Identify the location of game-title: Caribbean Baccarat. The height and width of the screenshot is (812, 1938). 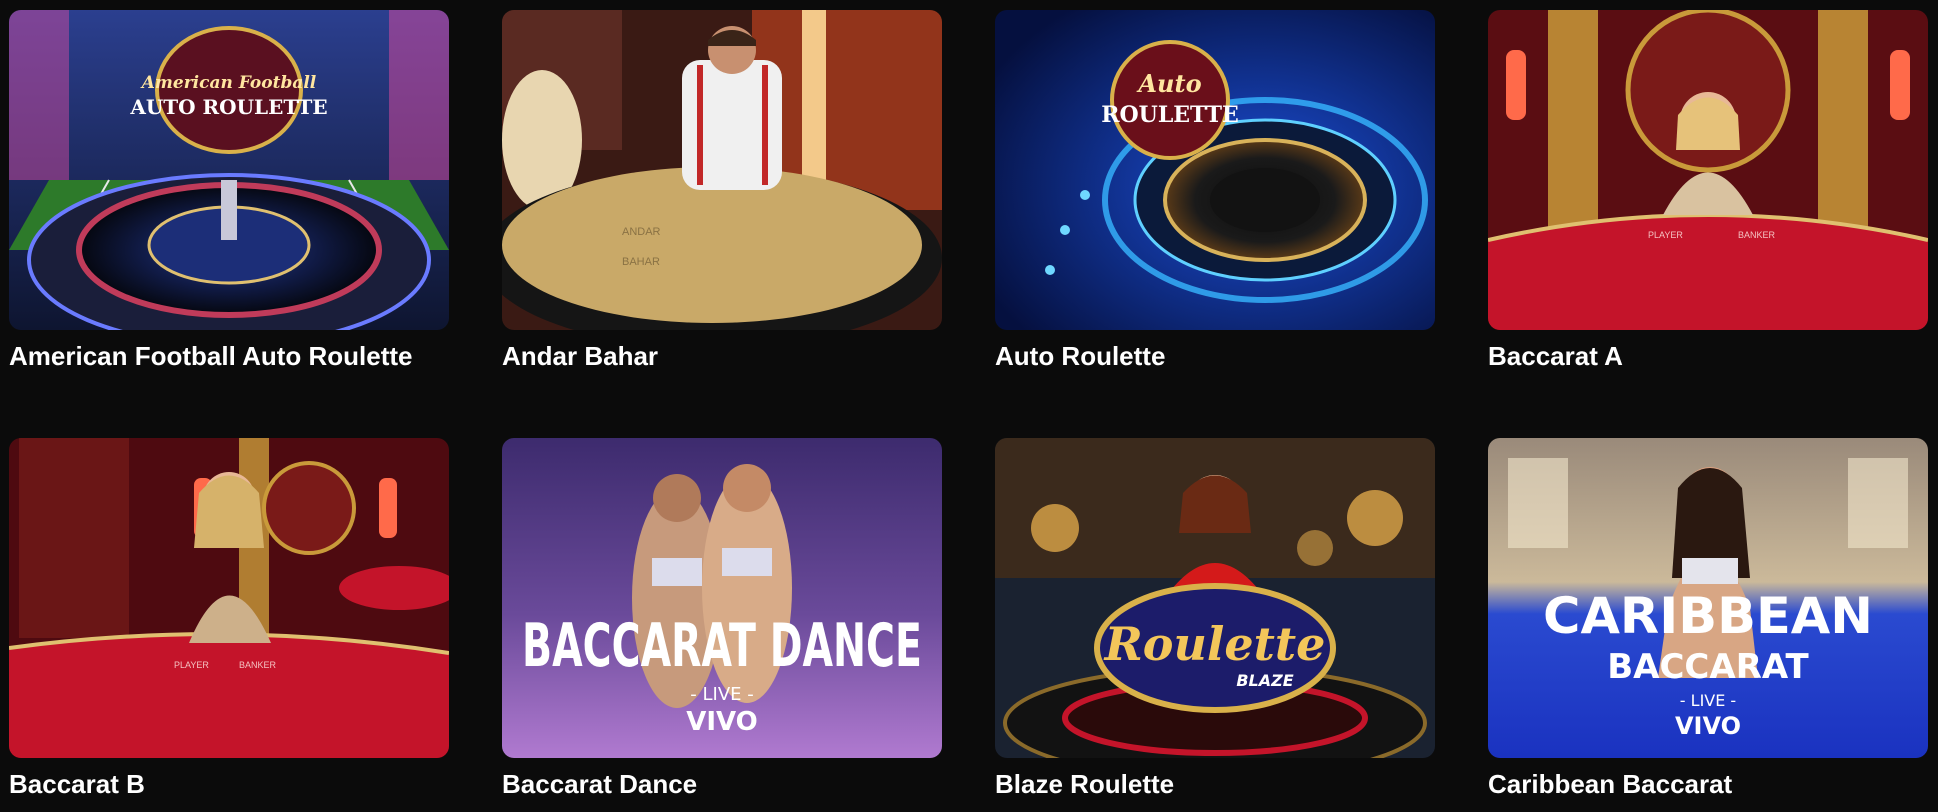
(1708, 784).